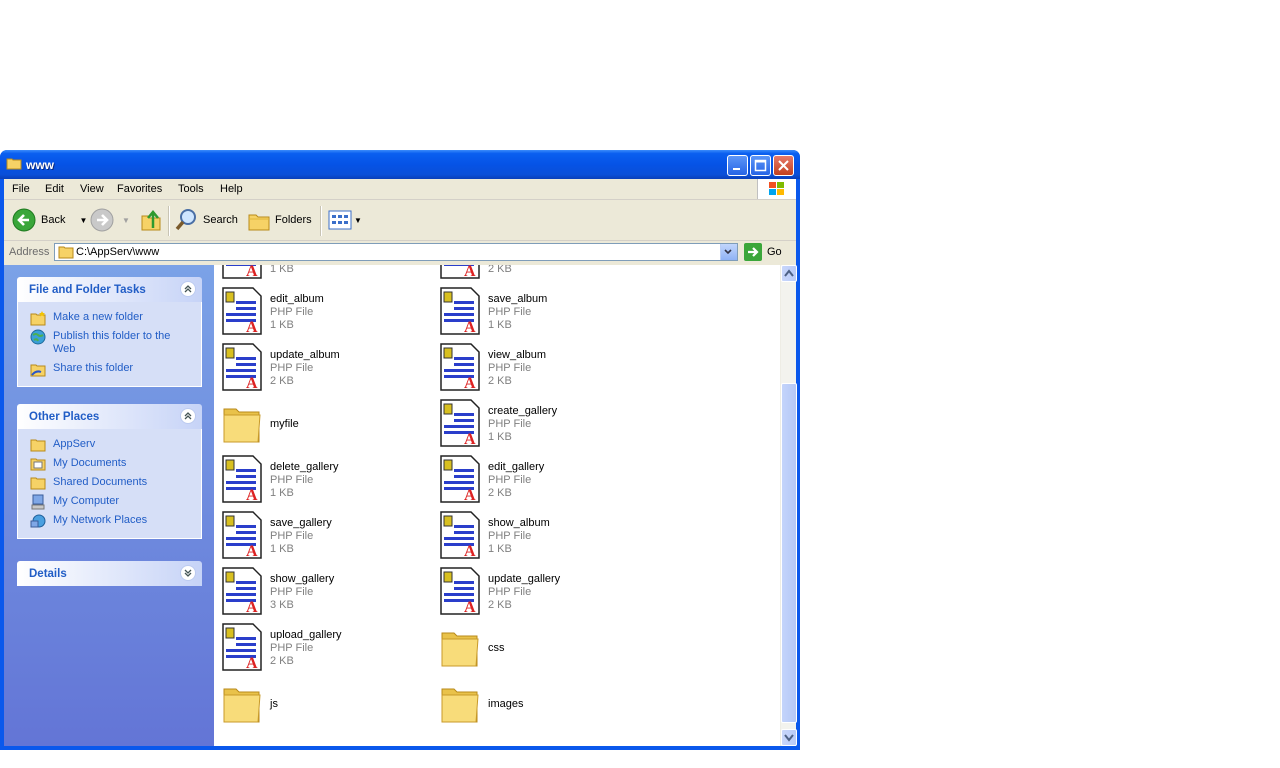  I want to click on menu-help: Help, so click(231, 189).